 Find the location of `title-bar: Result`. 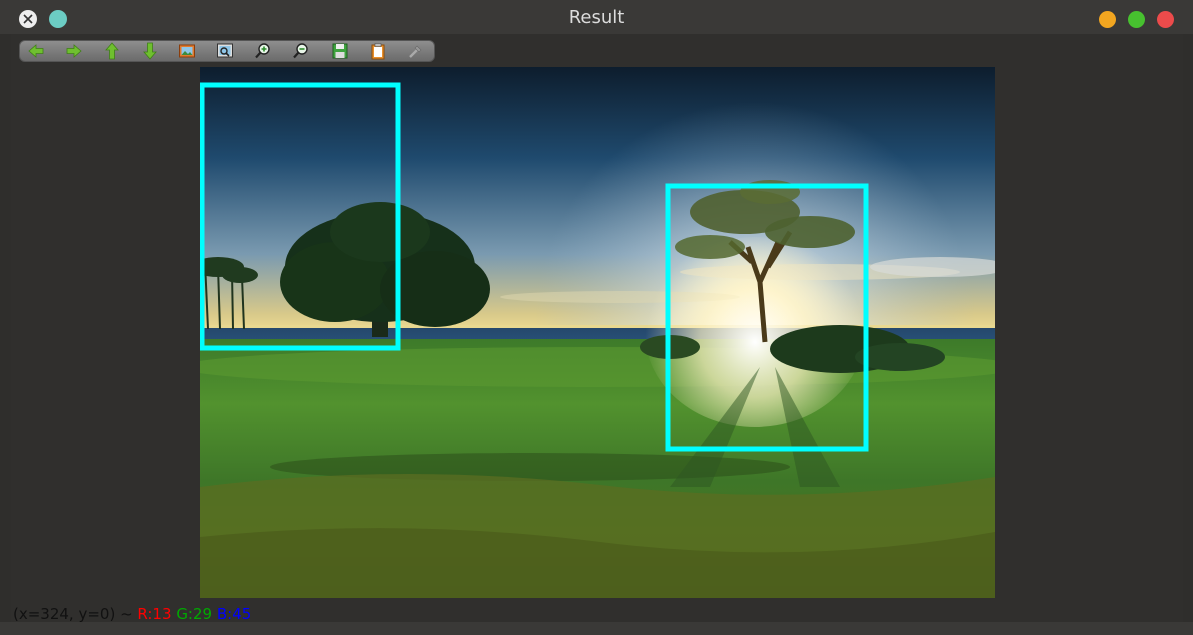

title-bar: Result is located at coordinates (596, 17).